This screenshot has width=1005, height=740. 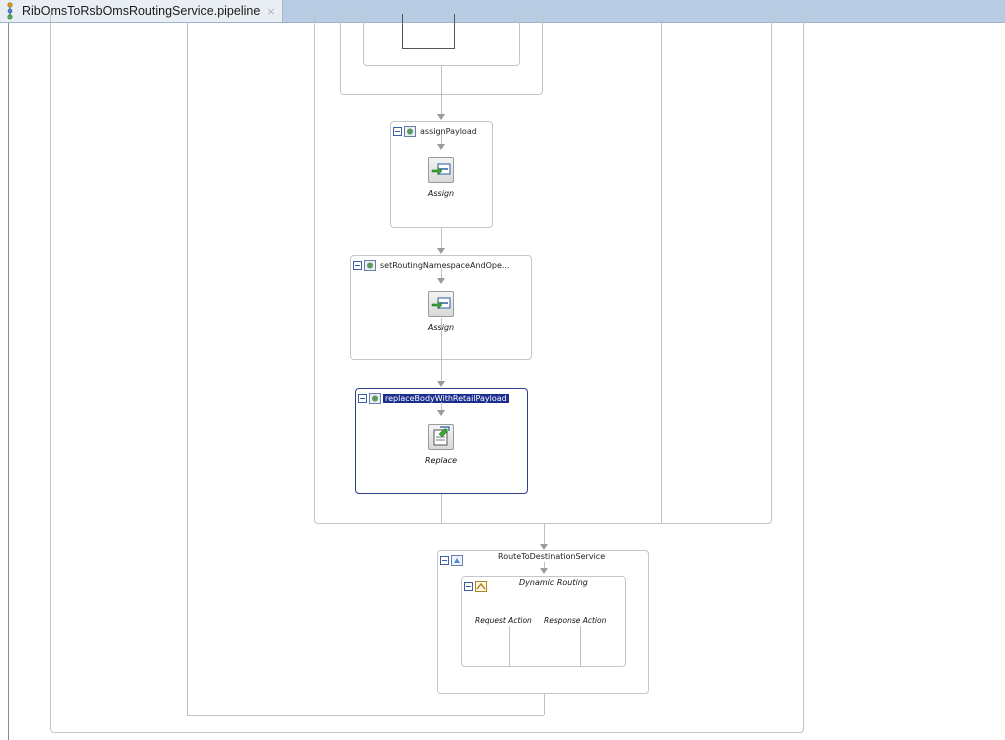 What do you see at coordinates (575, 620) in the screenshot?
I see `response-action-label: Response Action` at bounding box center [575, 620].